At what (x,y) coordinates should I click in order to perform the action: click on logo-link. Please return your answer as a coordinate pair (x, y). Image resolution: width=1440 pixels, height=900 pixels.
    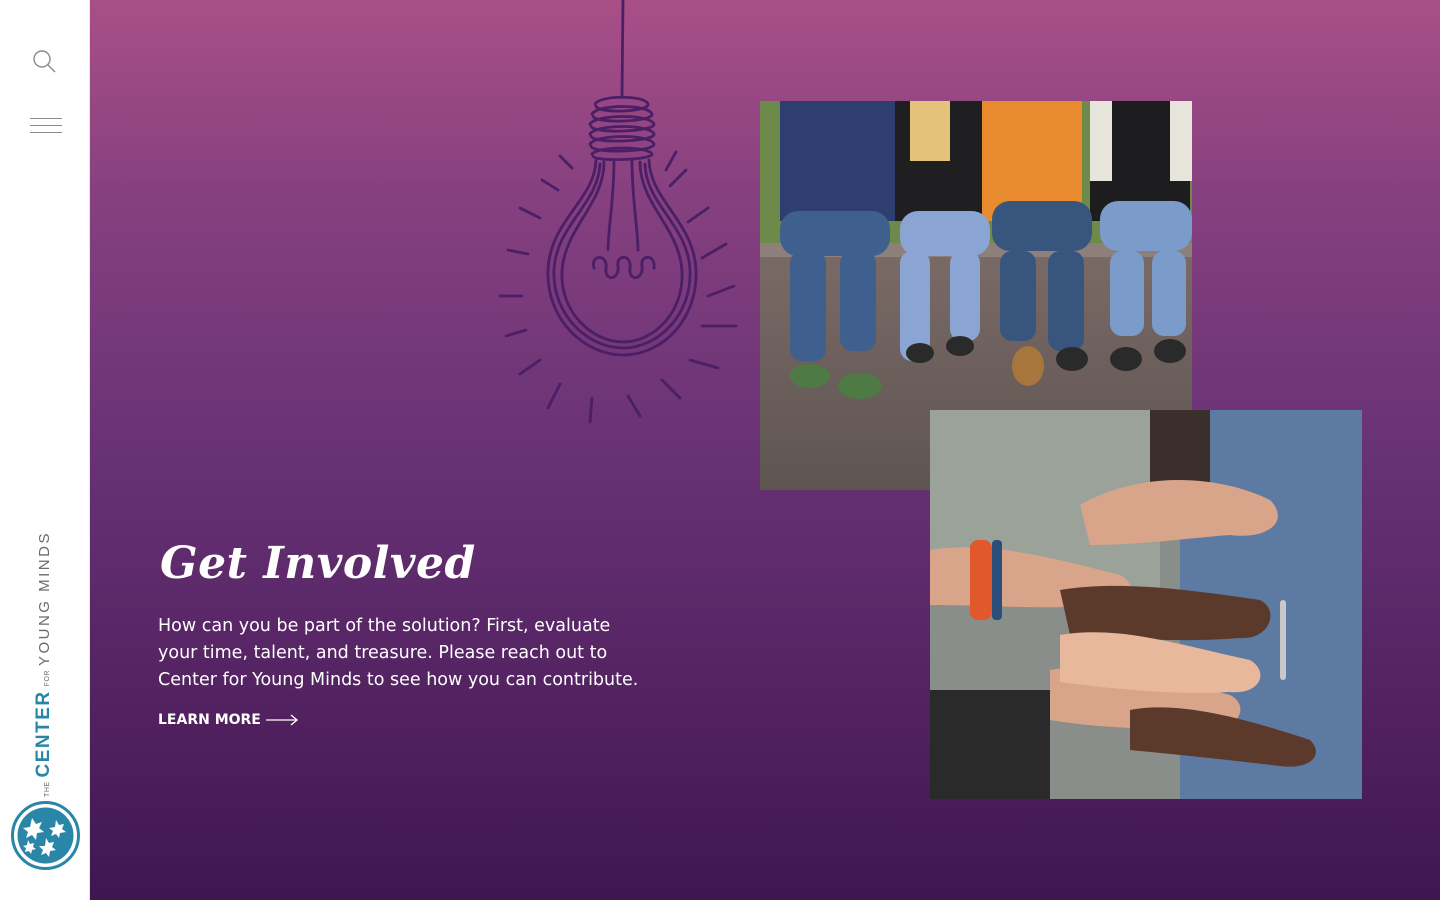
    Looking at the image, I should click on (45, 835).